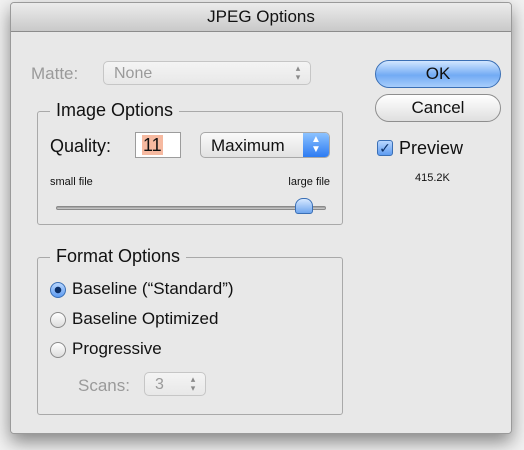 The width and height of the screenshot is (524, 450). What do you see at coordinates (145, 318) in the screenshot?
I see `radio-label-baseline-optimized: Baseline Optimized` at bounding box center [145, 318].